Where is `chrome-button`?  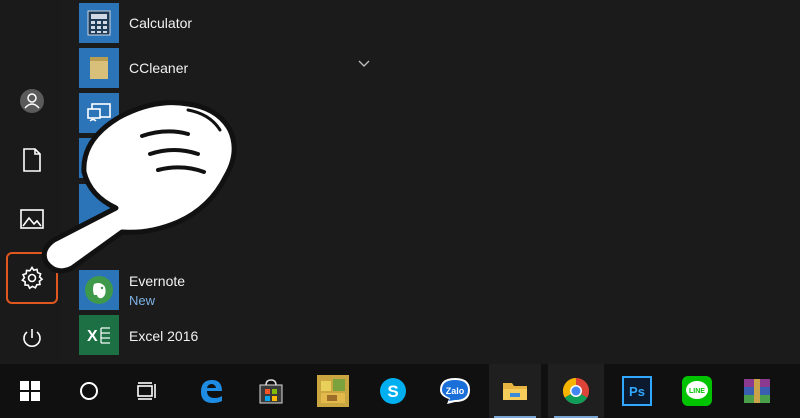 chrome-button is located at coordinates (576, 391).